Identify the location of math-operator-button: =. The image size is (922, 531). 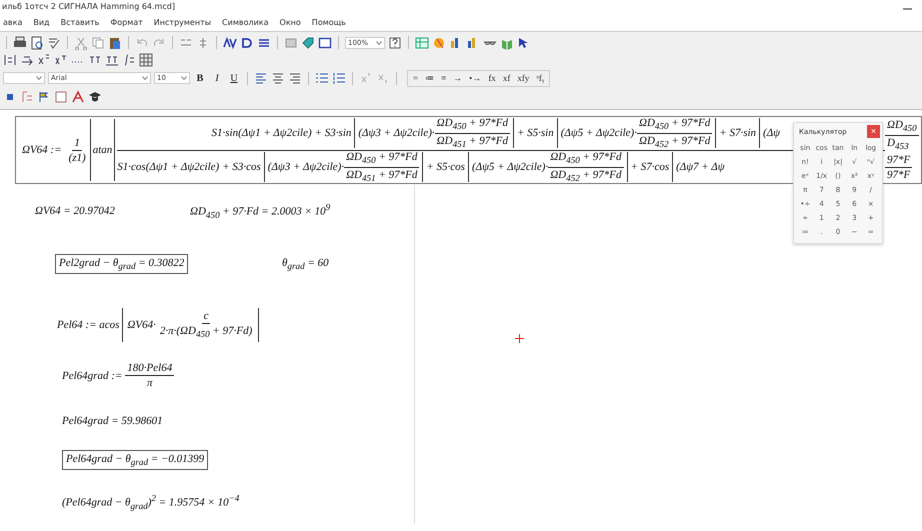
(415, 78).